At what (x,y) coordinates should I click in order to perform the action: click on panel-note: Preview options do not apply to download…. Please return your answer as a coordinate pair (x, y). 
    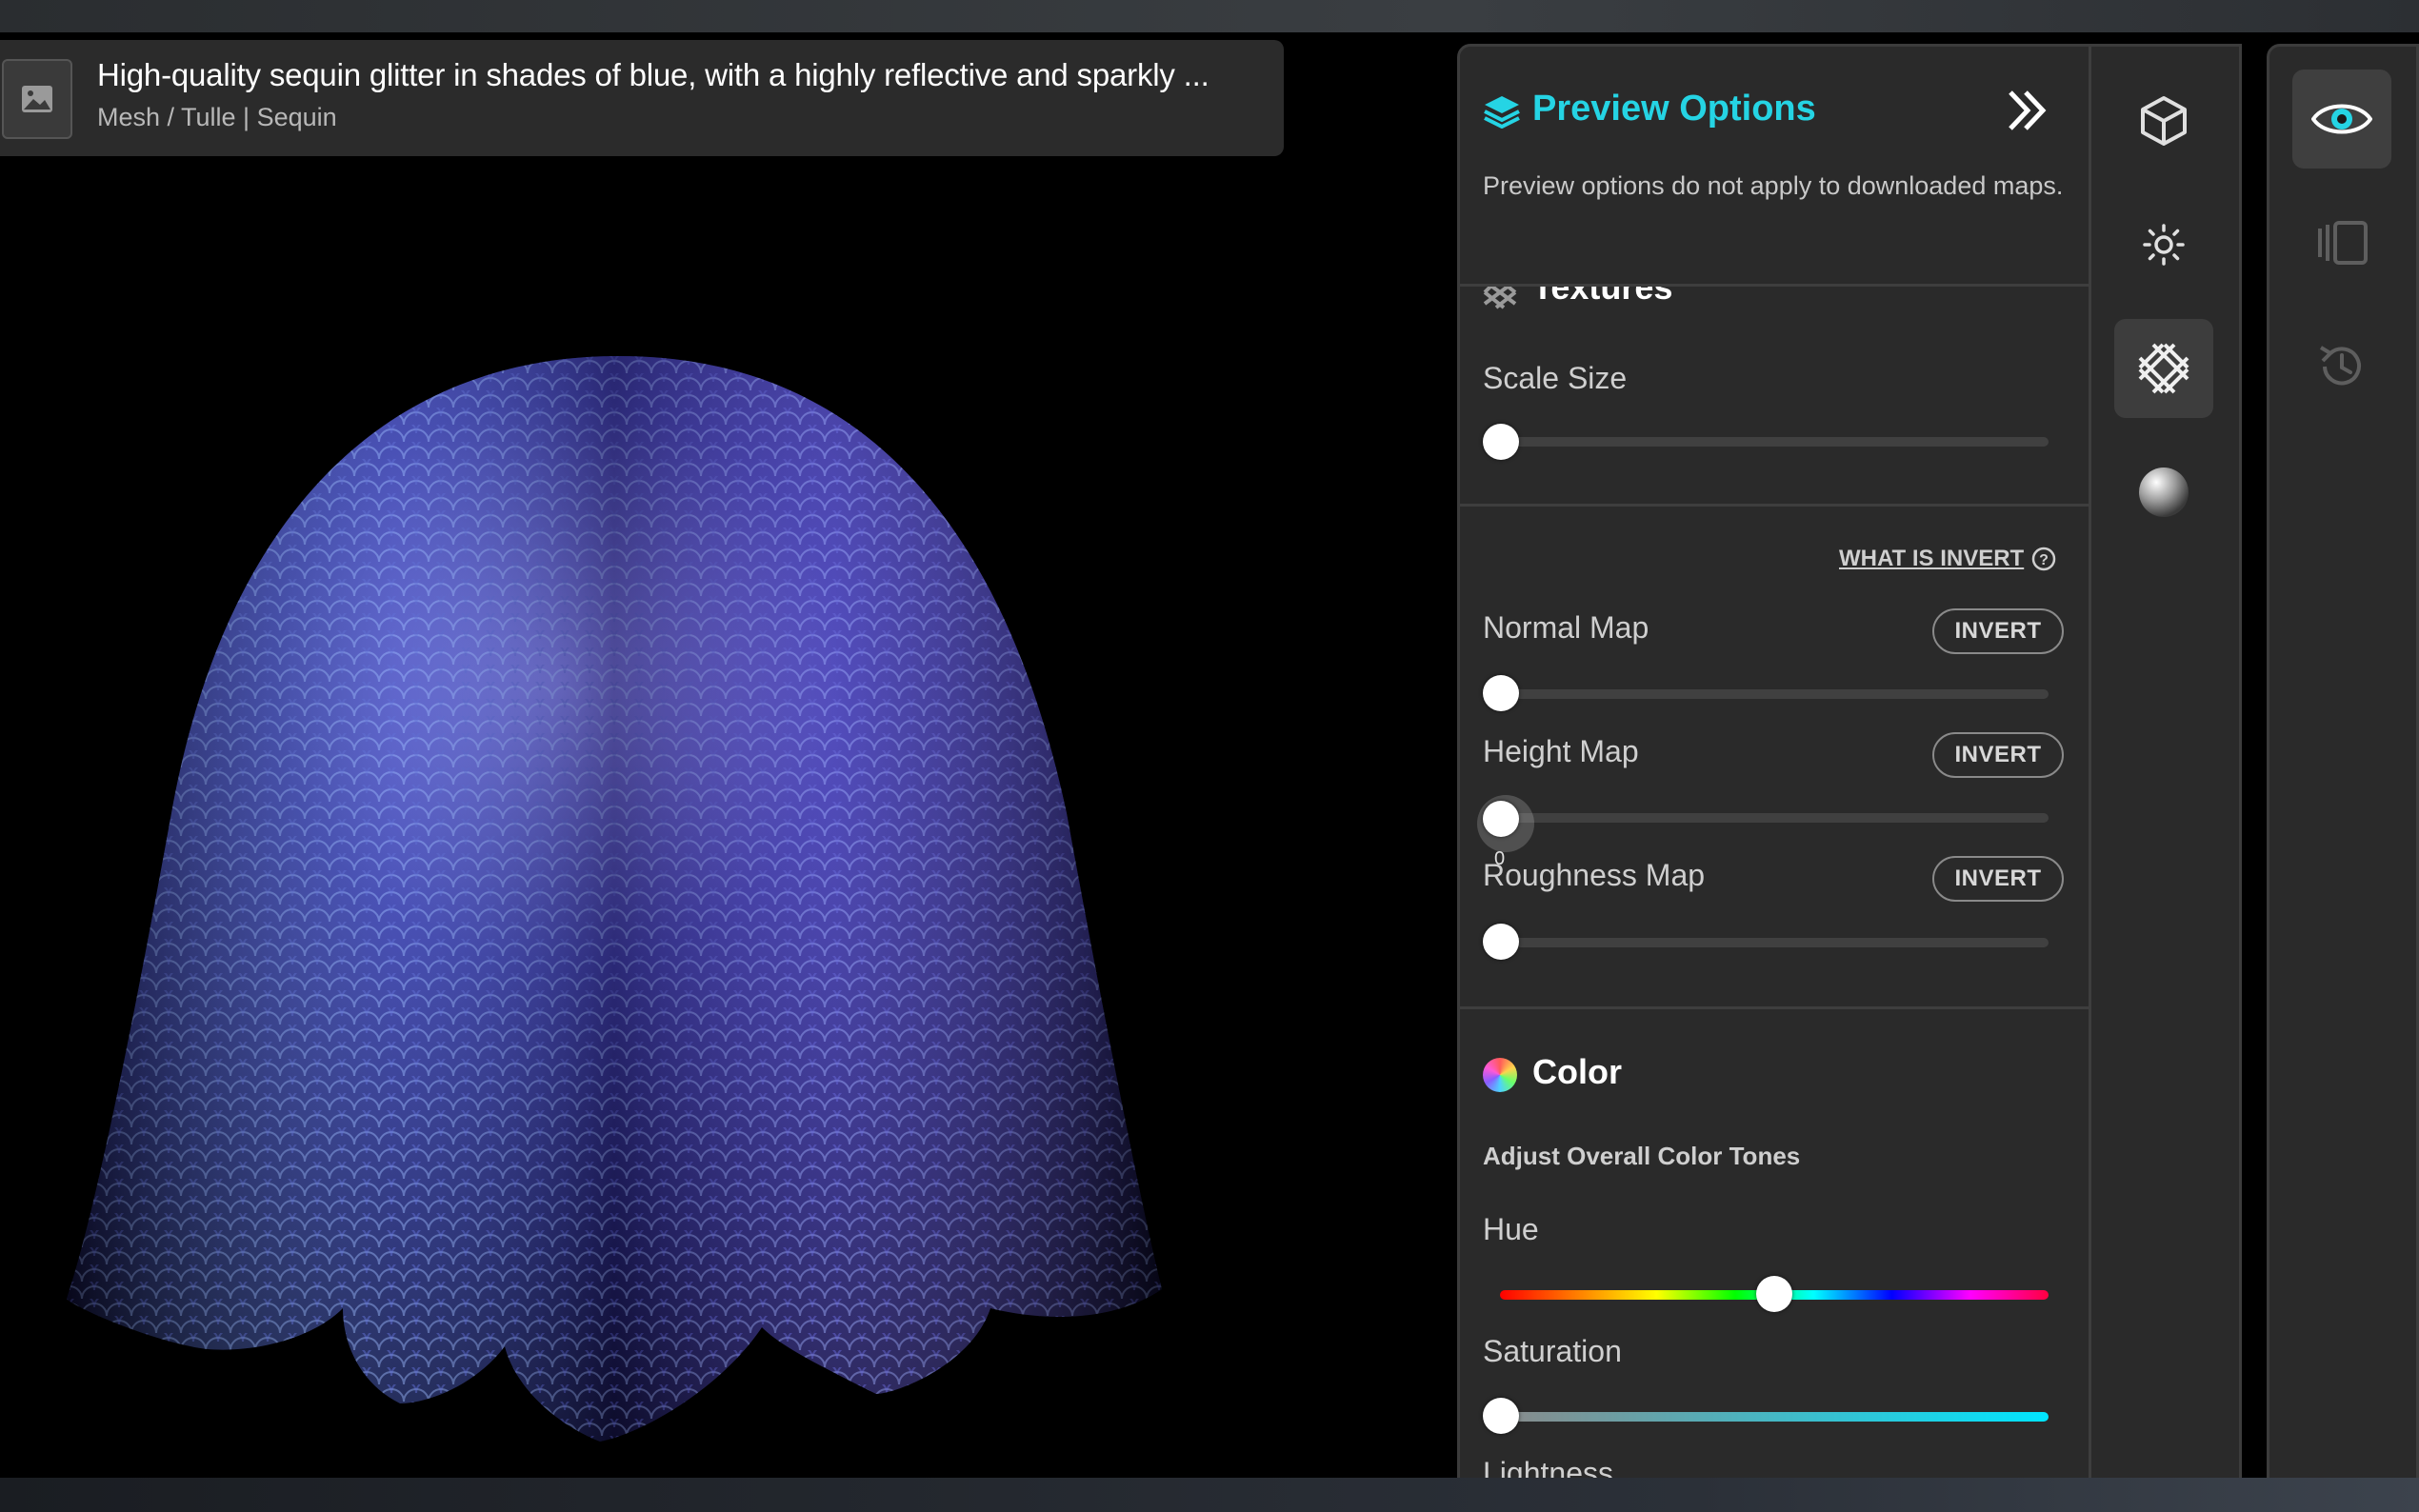
    Looking at the image, I should click on (1773, 185).